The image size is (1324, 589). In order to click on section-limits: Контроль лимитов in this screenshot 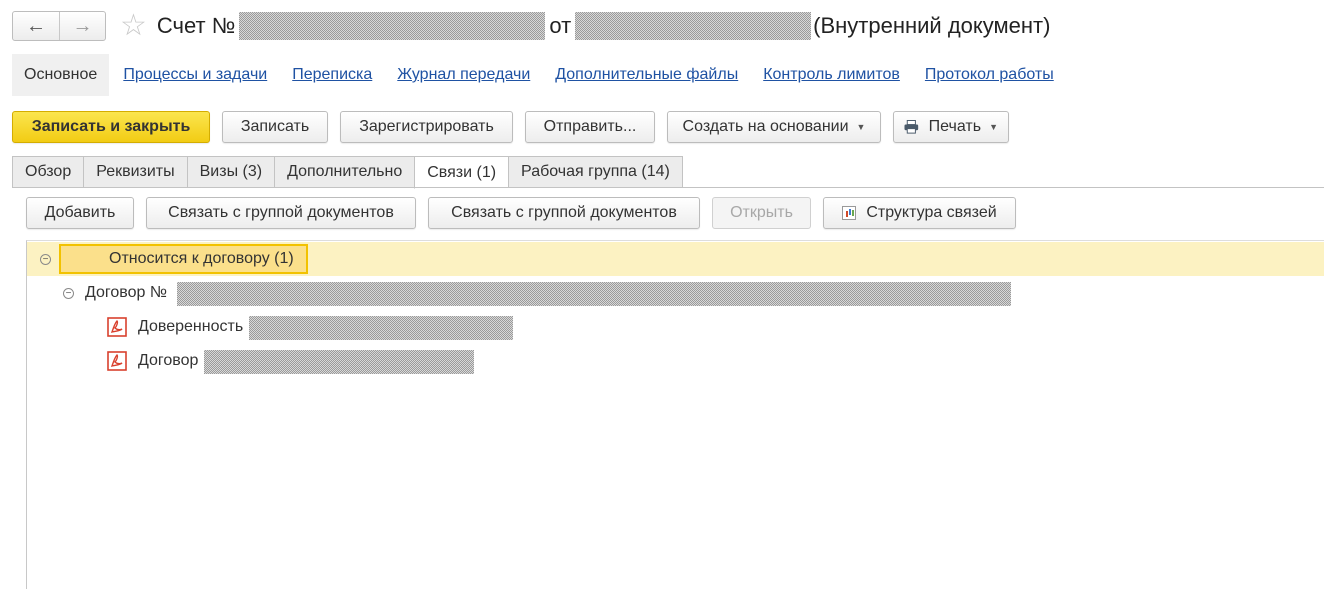, I will do `click(831, 75)`.